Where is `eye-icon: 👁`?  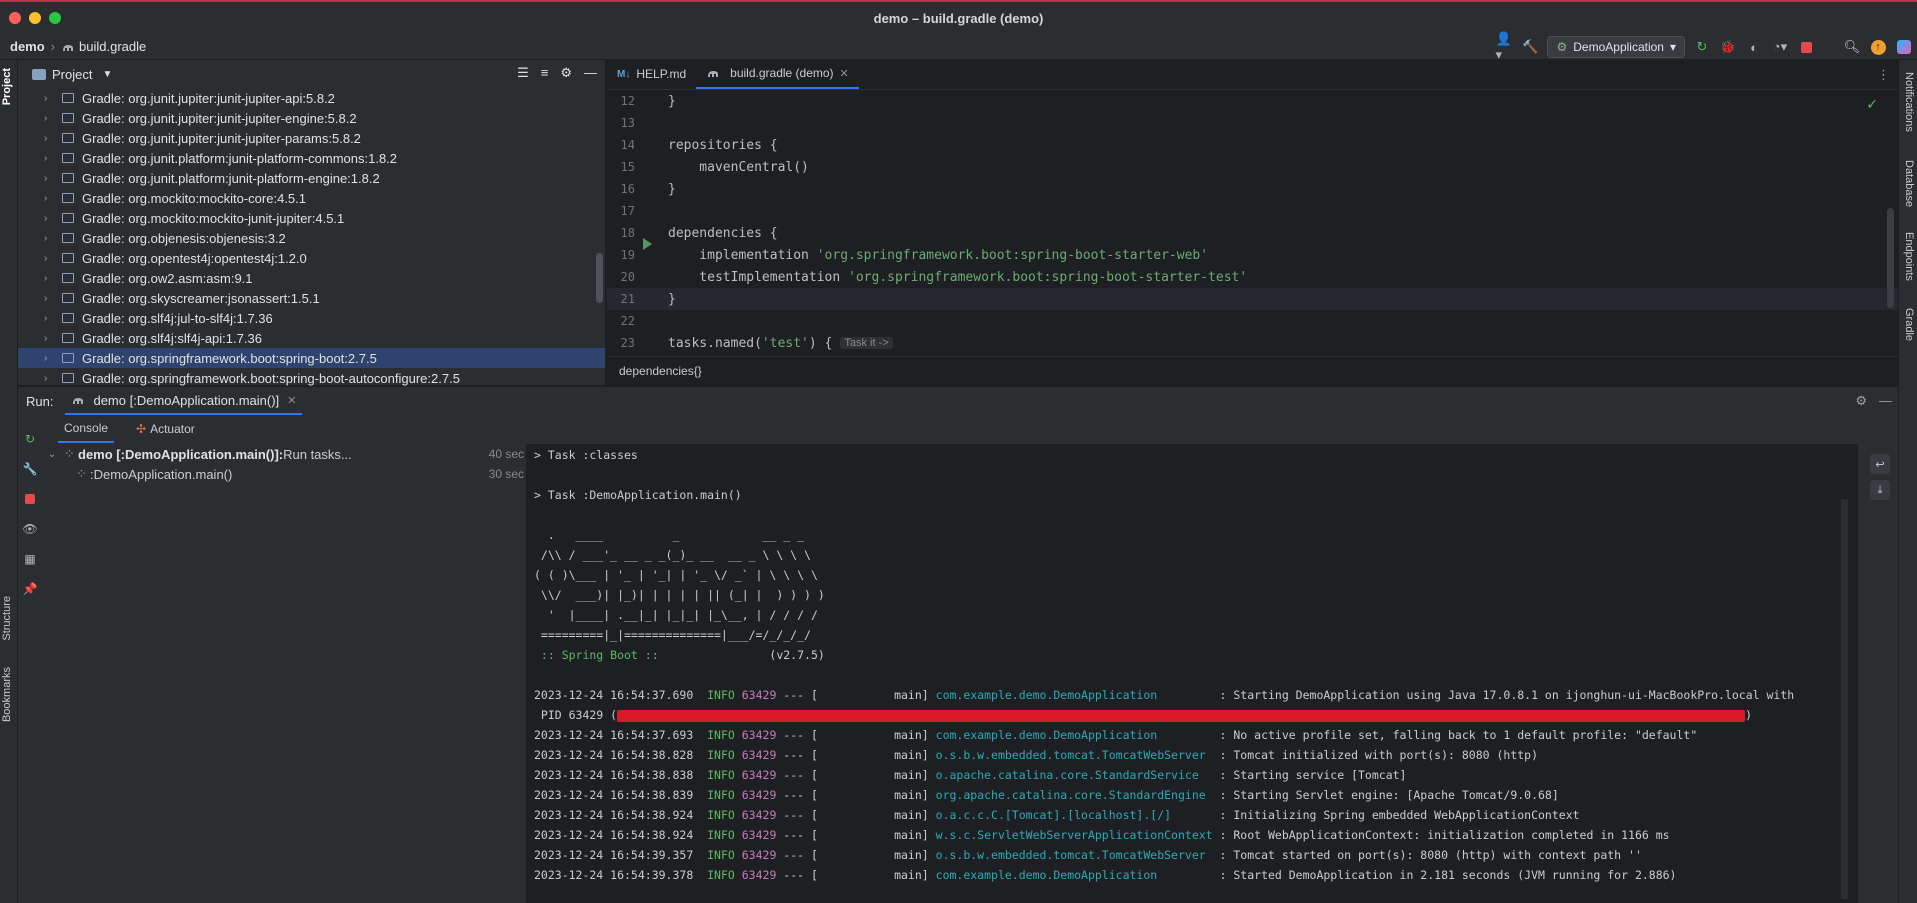
eye-icon: 👁 is located at coordinates (30, 529).